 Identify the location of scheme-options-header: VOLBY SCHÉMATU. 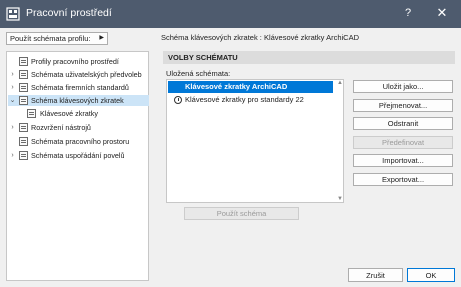
(309, 57).